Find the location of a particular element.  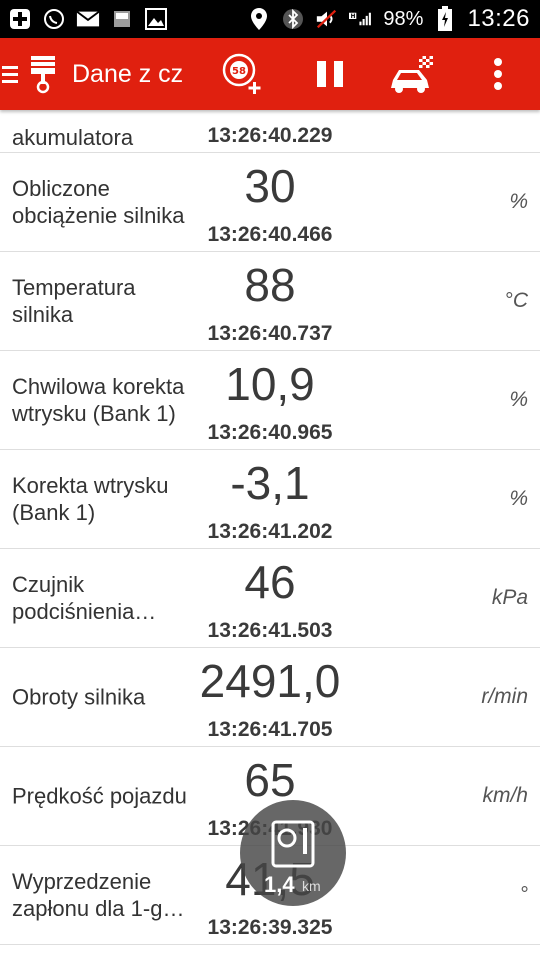

row-label: Obroty silnika is located at coordinates (79, 697).